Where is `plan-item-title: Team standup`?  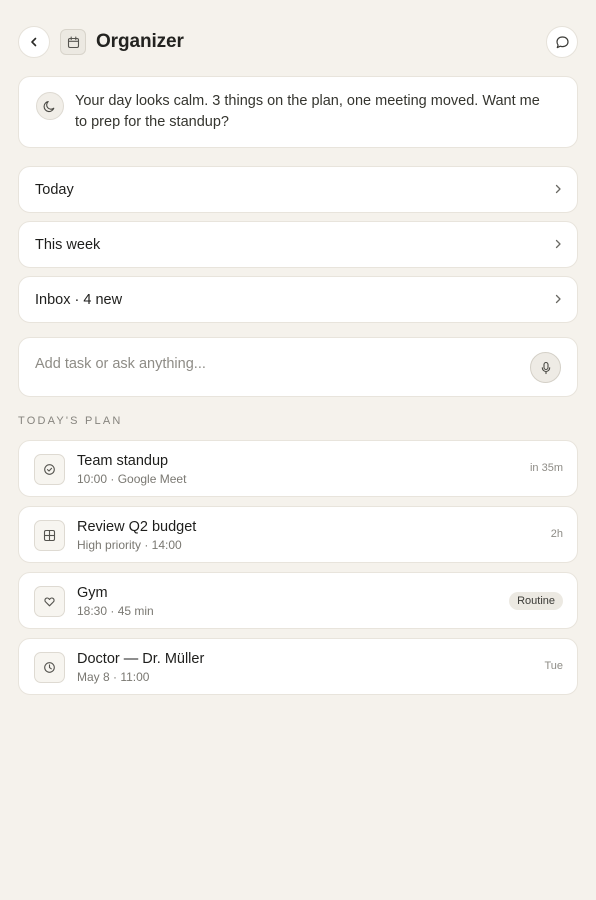 plan-item-title: Team standup is located at coordinates (123, 461).